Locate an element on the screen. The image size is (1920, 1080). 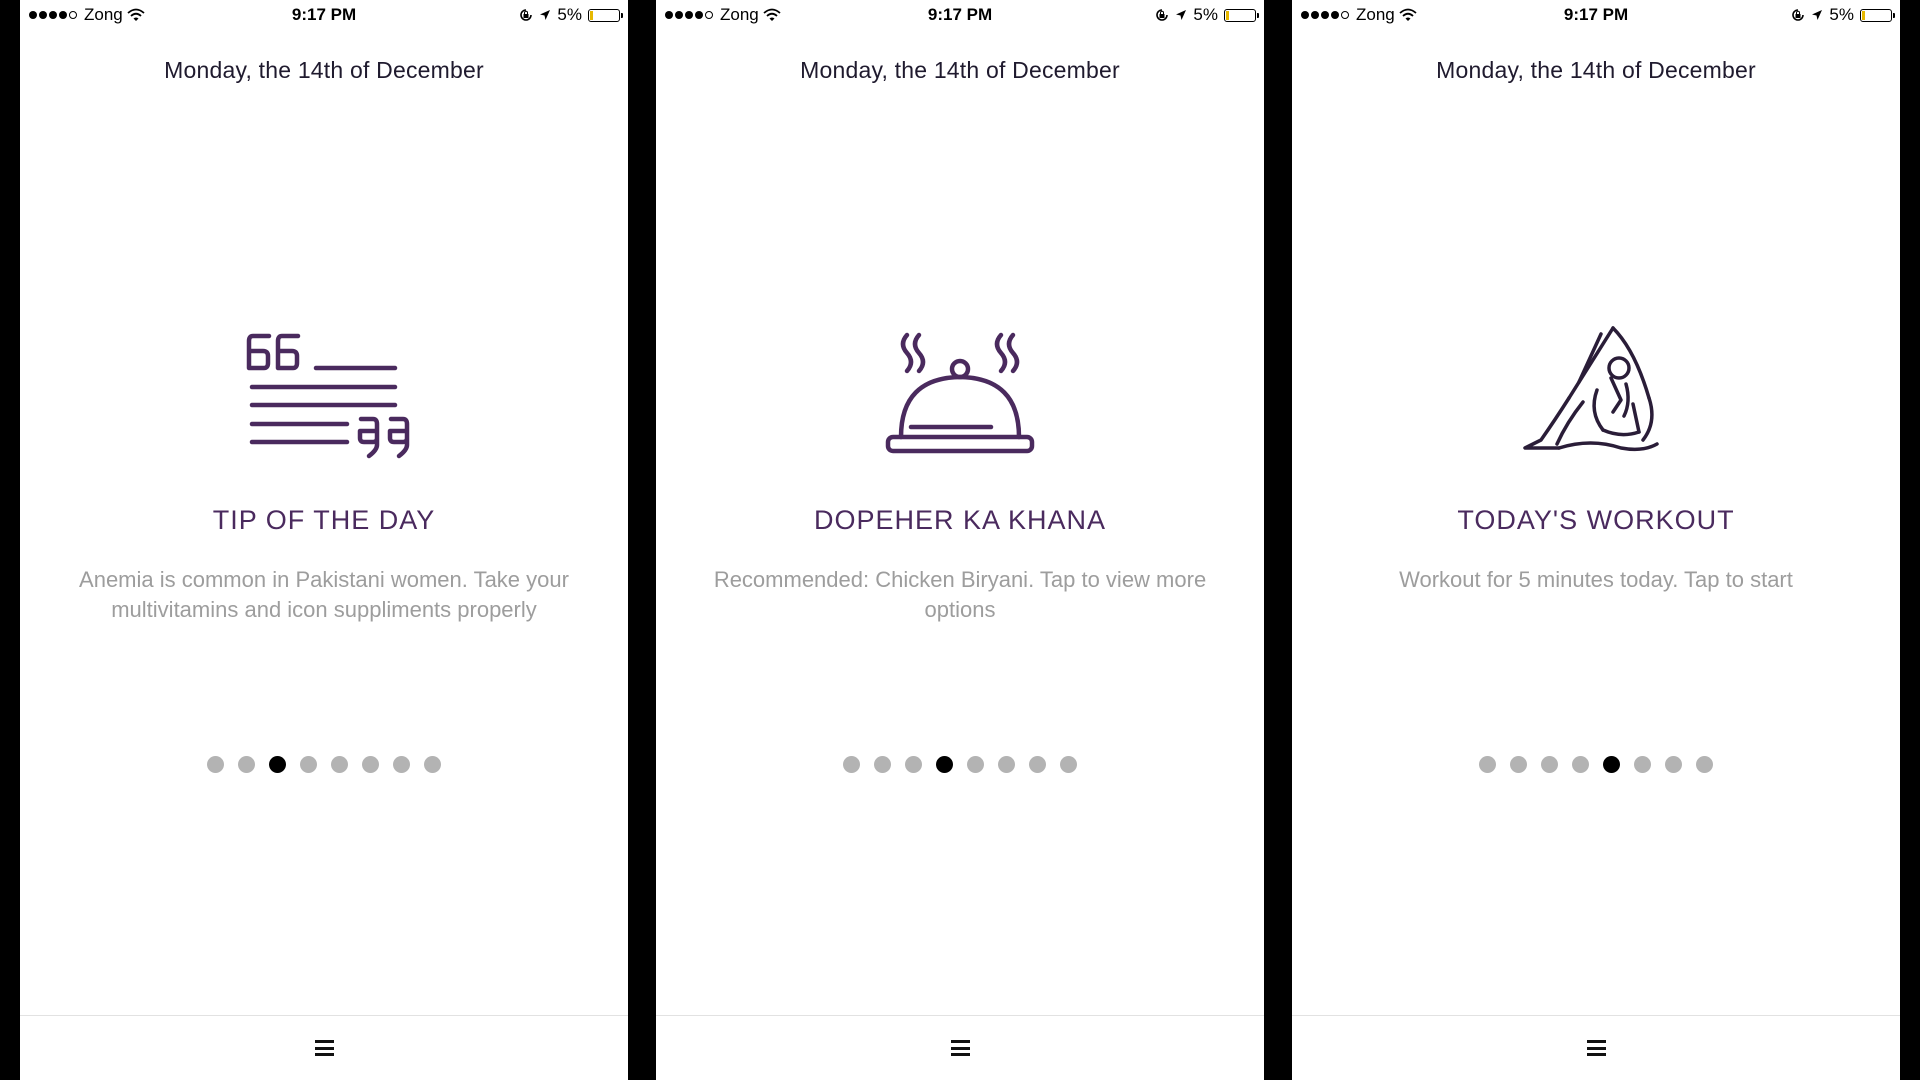
cloche-food-icon is located at coordinates (960, 395).